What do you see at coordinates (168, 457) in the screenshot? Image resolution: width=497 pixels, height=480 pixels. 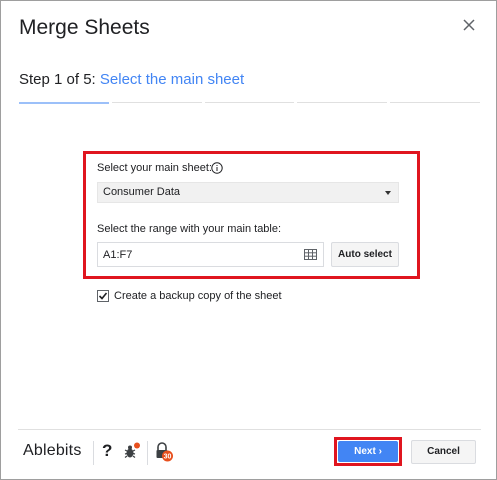 I see `badge-count: 30` at bounding box center [168, 457].